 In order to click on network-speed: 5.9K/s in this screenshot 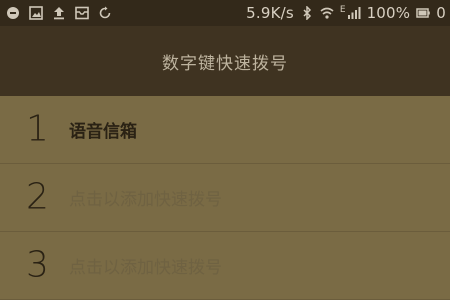, I will do `click(270, 13)`.